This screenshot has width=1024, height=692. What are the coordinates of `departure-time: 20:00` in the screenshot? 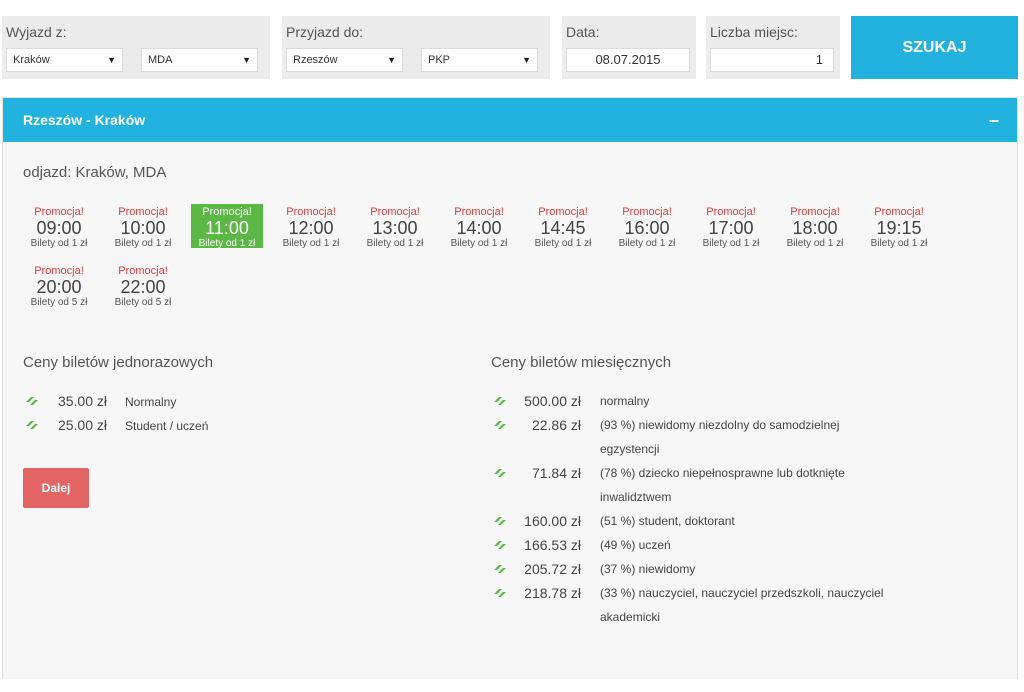 It's located at (59, 287).